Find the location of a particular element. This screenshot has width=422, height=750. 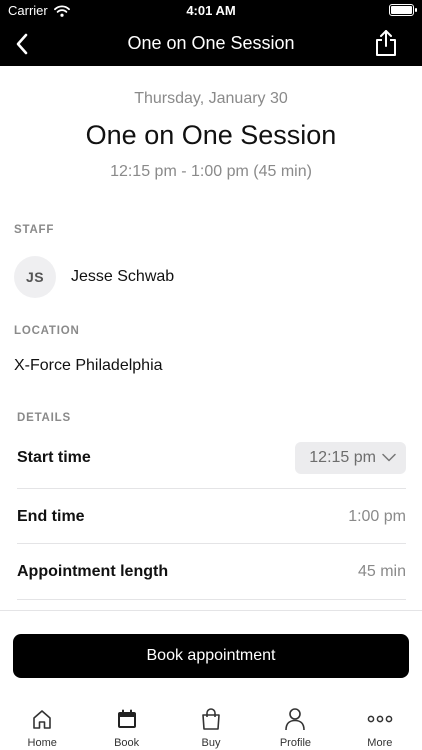

tab-more: More is located at coordinates (380, 723).